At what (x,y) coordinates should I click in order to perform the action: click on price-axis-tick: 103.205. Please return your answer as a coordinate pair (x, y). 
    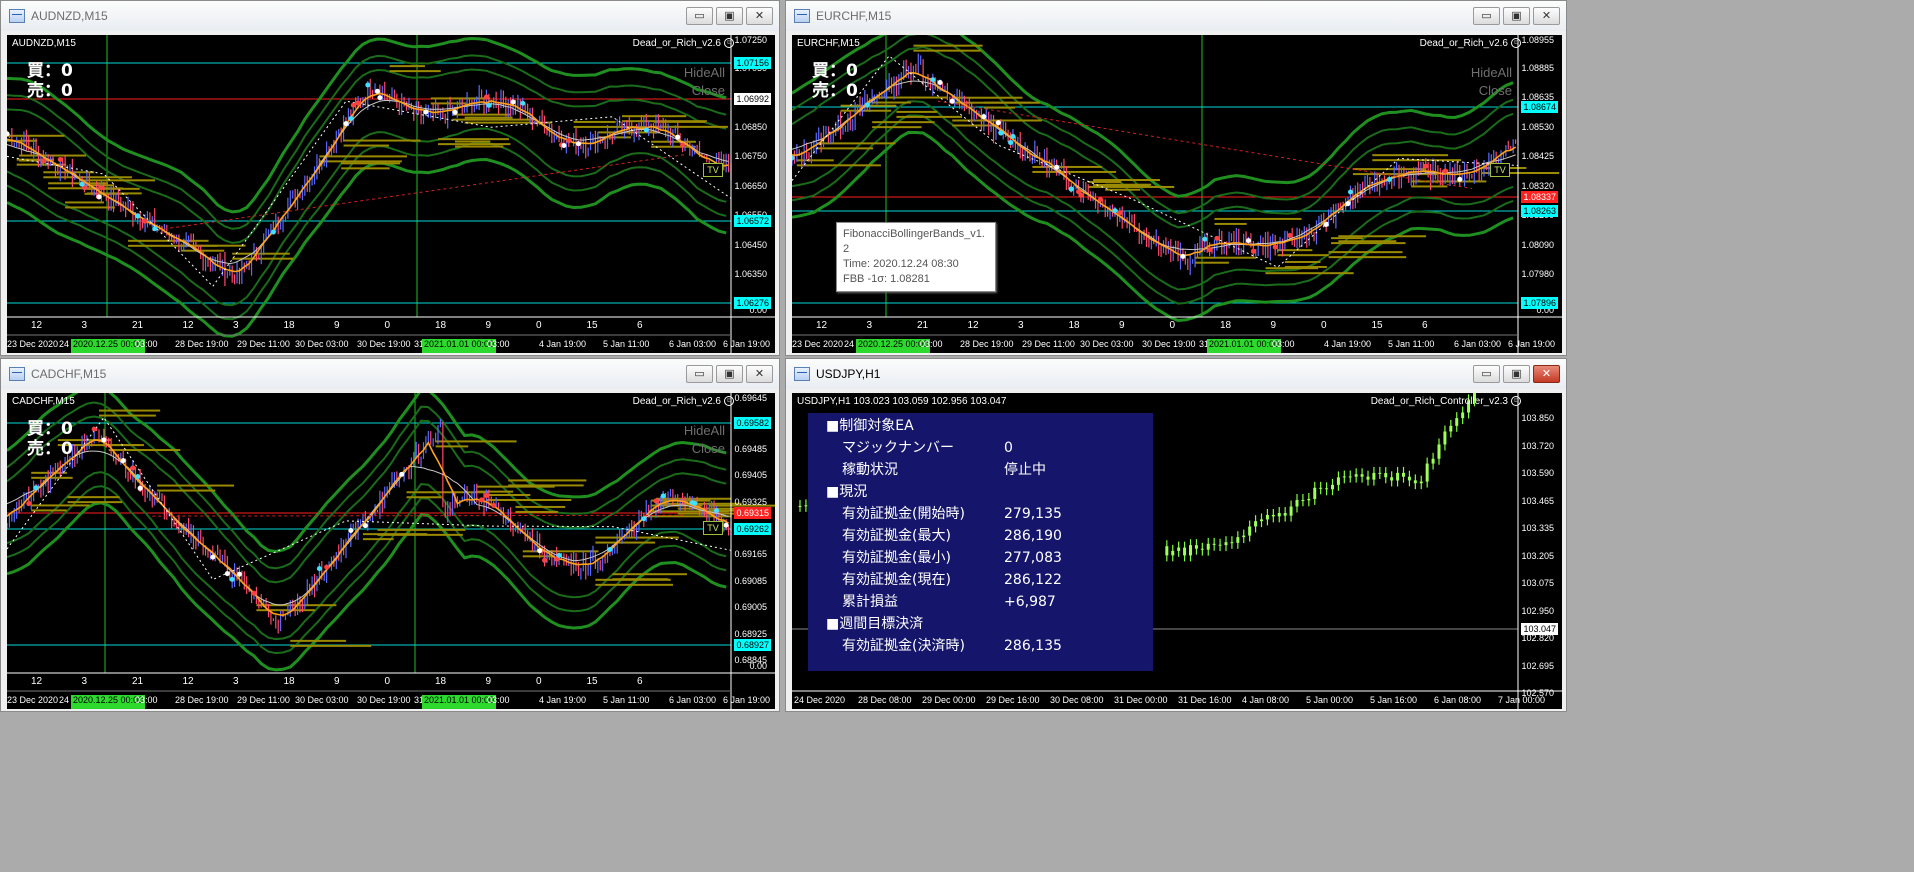
    Looking at the image, I should click on (1537, 555).